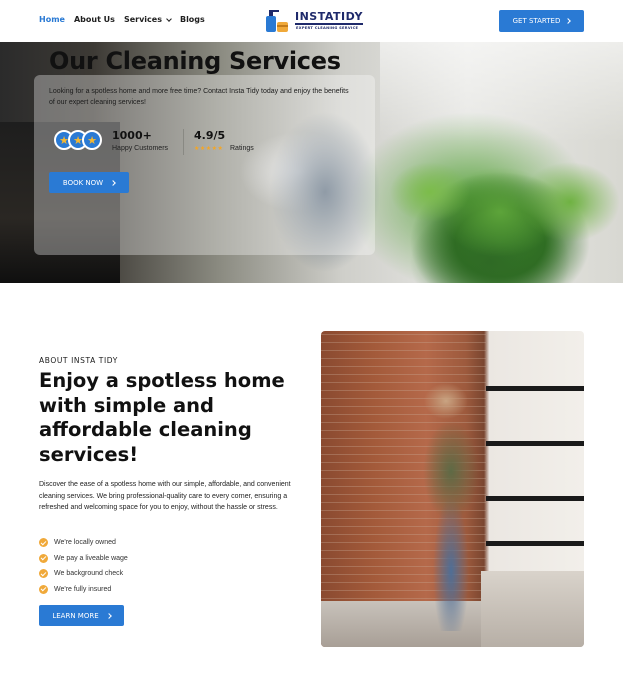 This screenshot has height=679, width=623. What do you see at coordinates (78, 140) in the screenshot?
I see `rating-badge: ★ ★ ★` at bounding box center [78, 140].